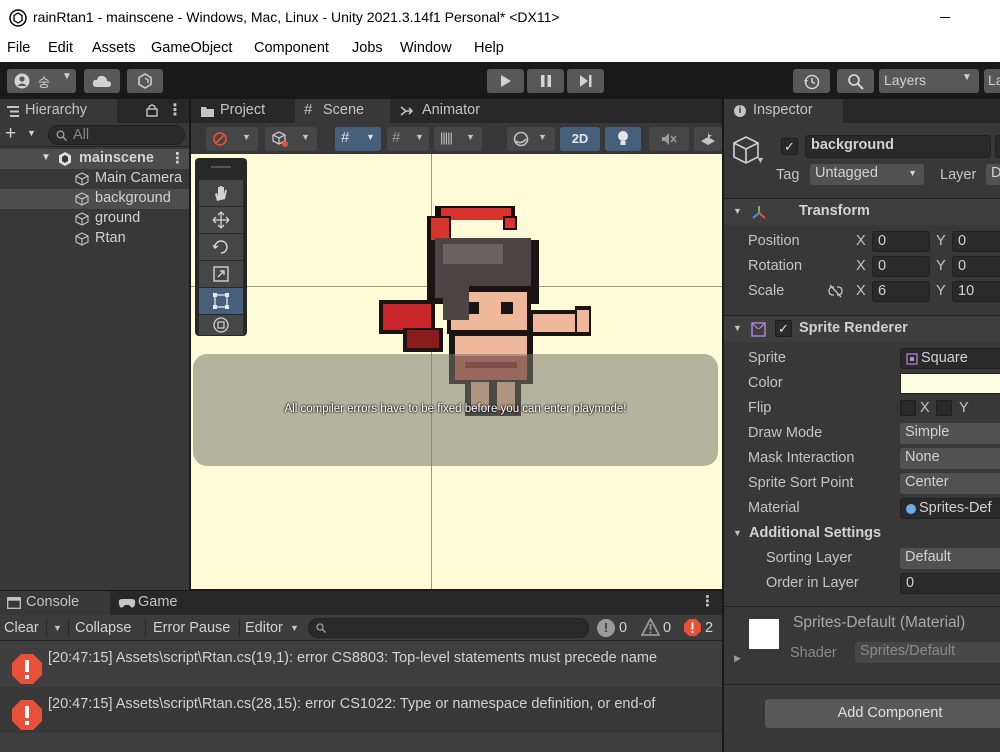 This screenshot has height=752, width=1000. What do you see at coordinates (103, 628) in the screenshot?
I see `collapse-button: Collapse` at bounding box center [103, 628].